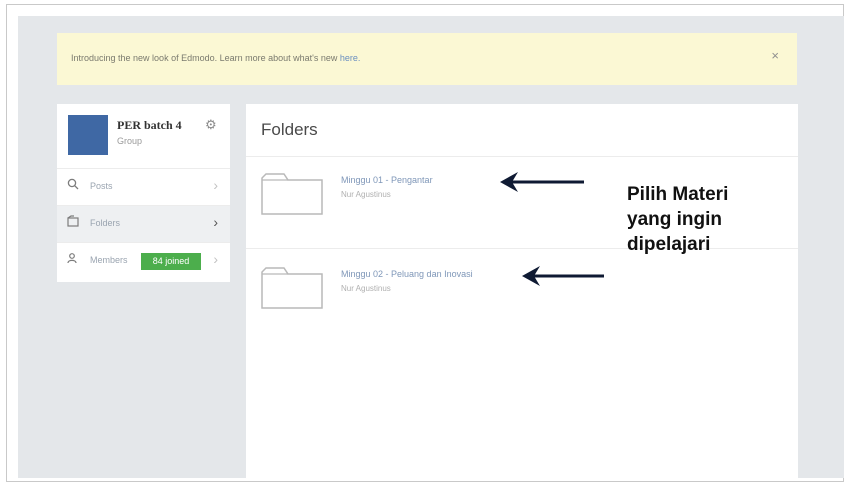 This screenshot has height=487, width=848. Describe the element at coordinates (350, 58) in the screenshot. I see `announcement-link: here.` at that location.